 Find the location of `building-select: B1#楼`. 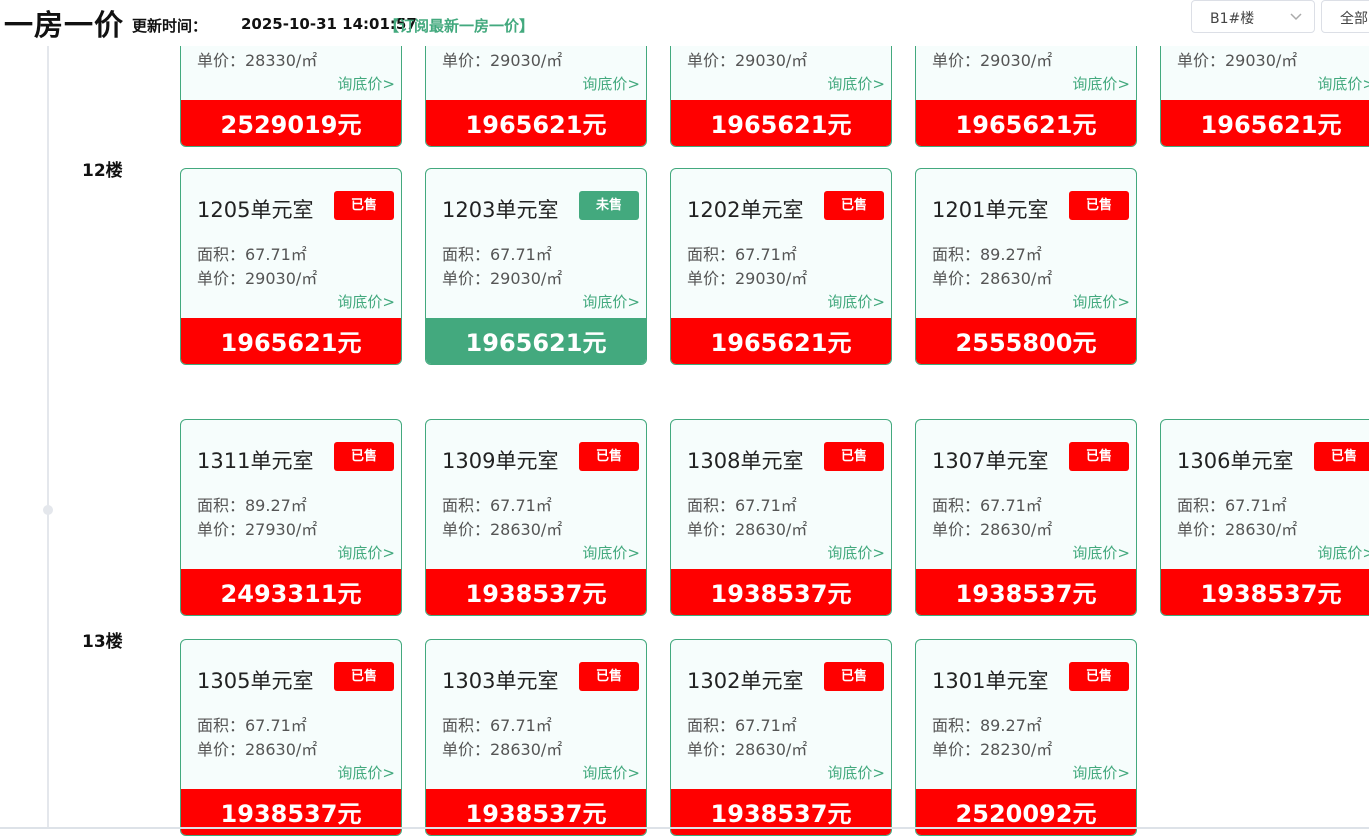

building-select: B1#楼 is located at coordinates (1253, 16).